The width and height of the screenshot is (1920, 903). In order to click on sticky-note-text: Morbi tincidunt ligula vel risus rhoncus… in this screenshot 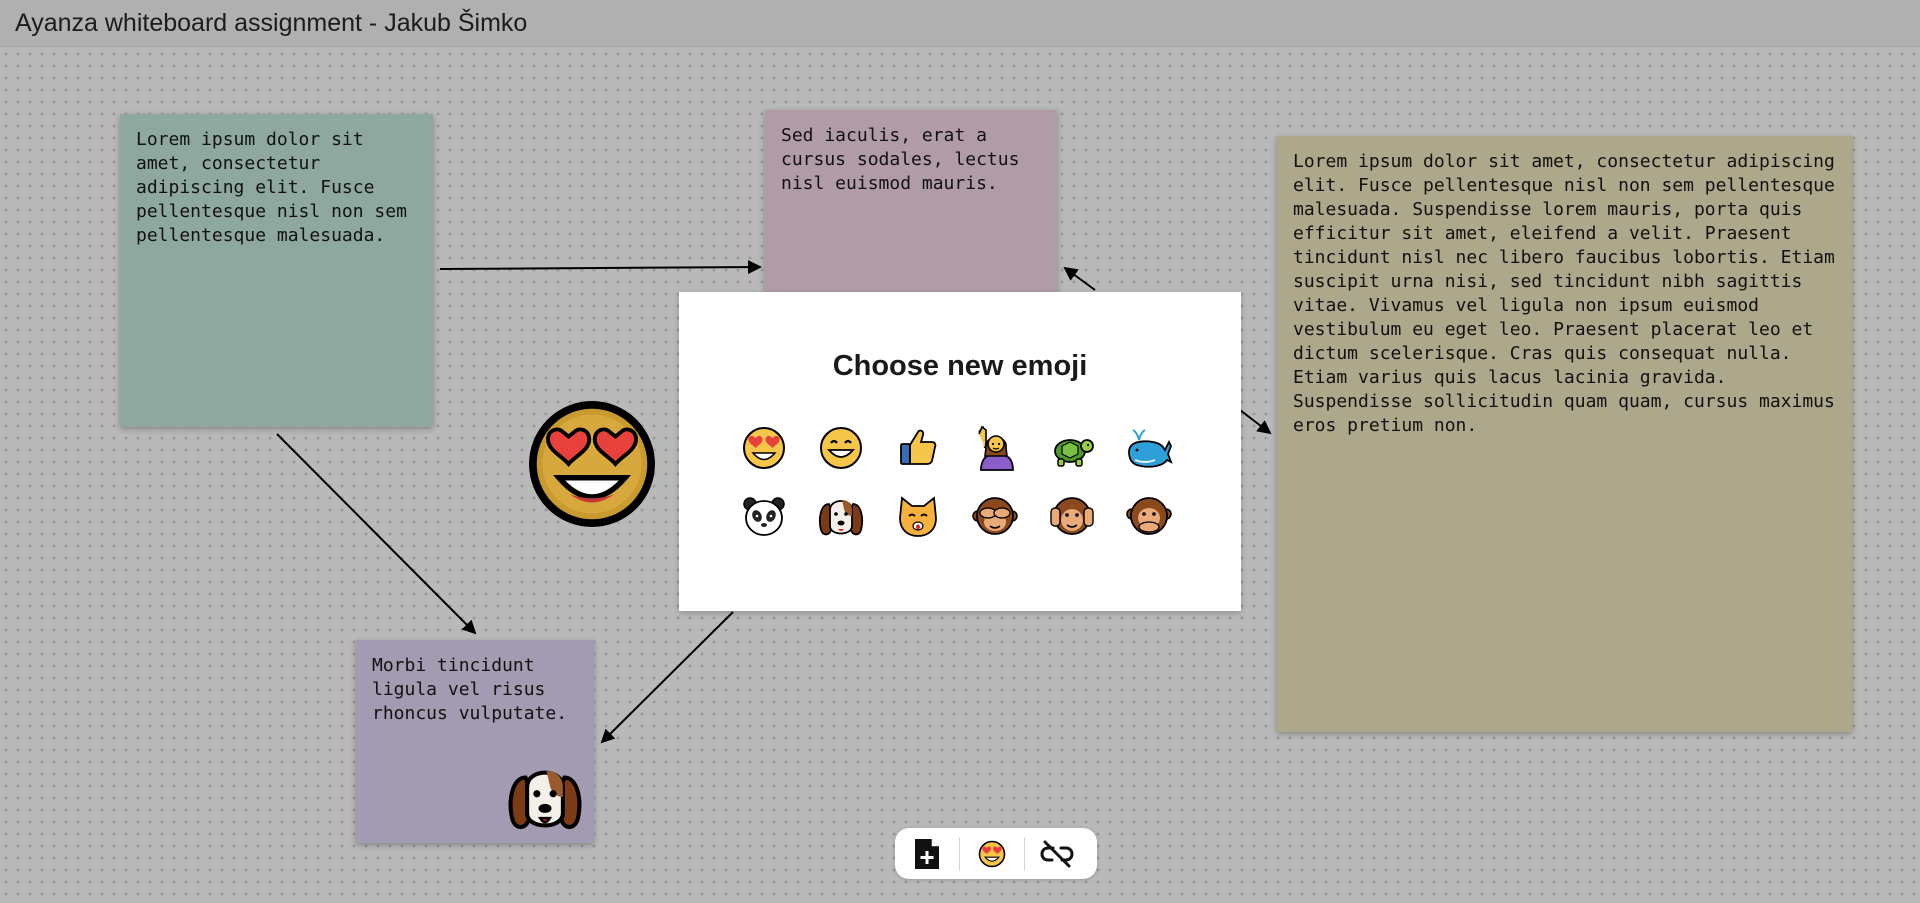, I will do `click(475, 690)`.